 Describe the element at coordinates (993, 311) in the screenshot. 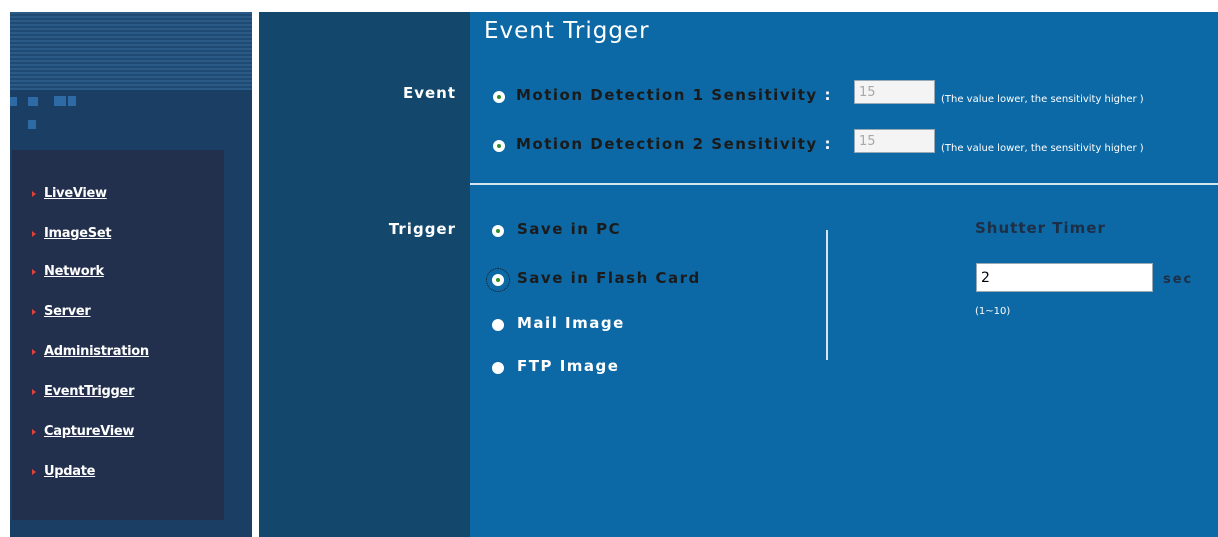

I see `shutter-timer-range: (1~10)` at that location.